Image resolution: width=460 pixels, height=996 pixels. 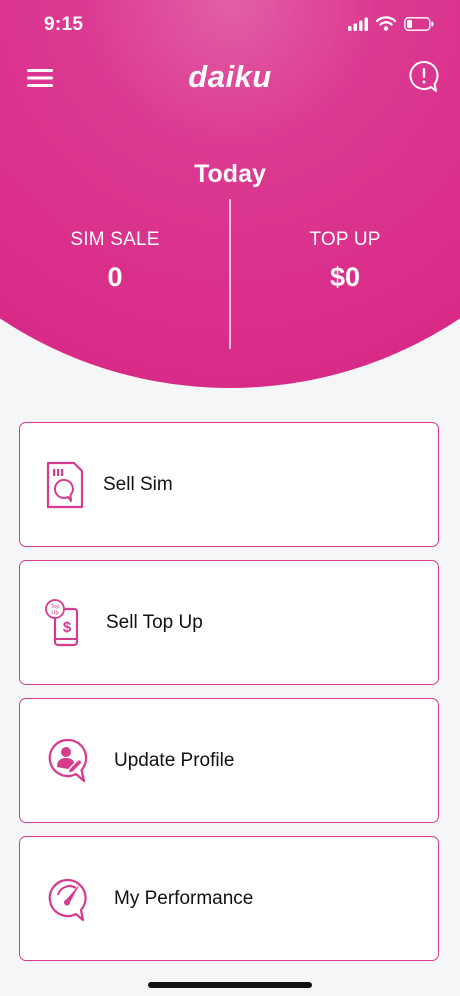 I want to click on alert-button, so click(x=424, y=77).